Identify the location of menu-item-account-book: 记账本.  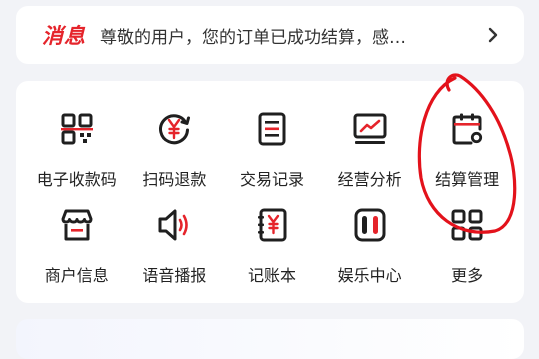
(272, 252).